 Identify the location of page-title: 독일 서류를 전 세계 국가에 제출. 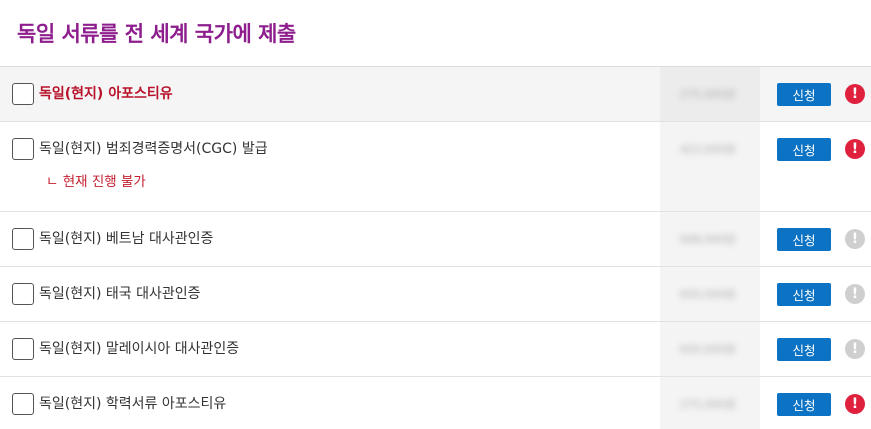
(156, 34).